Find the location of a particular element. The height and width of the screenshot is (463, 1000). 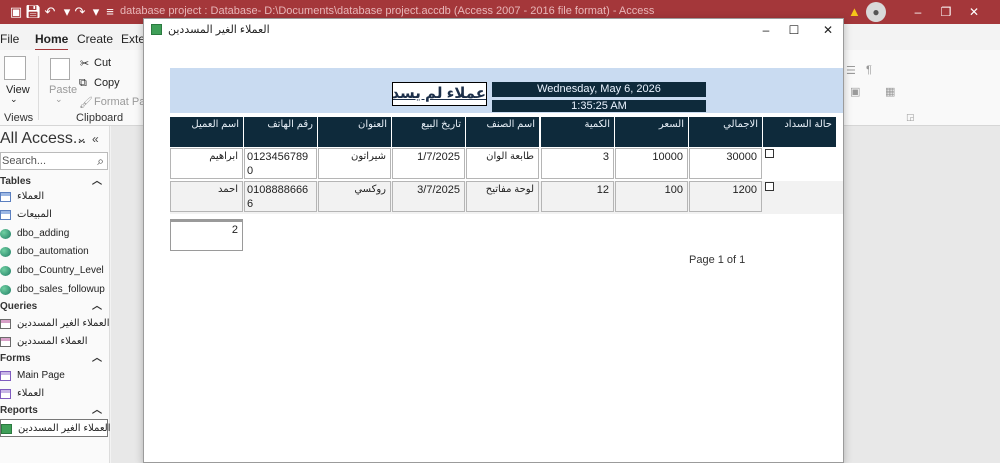

column-header: السعر is located at coordinates (651, 132).